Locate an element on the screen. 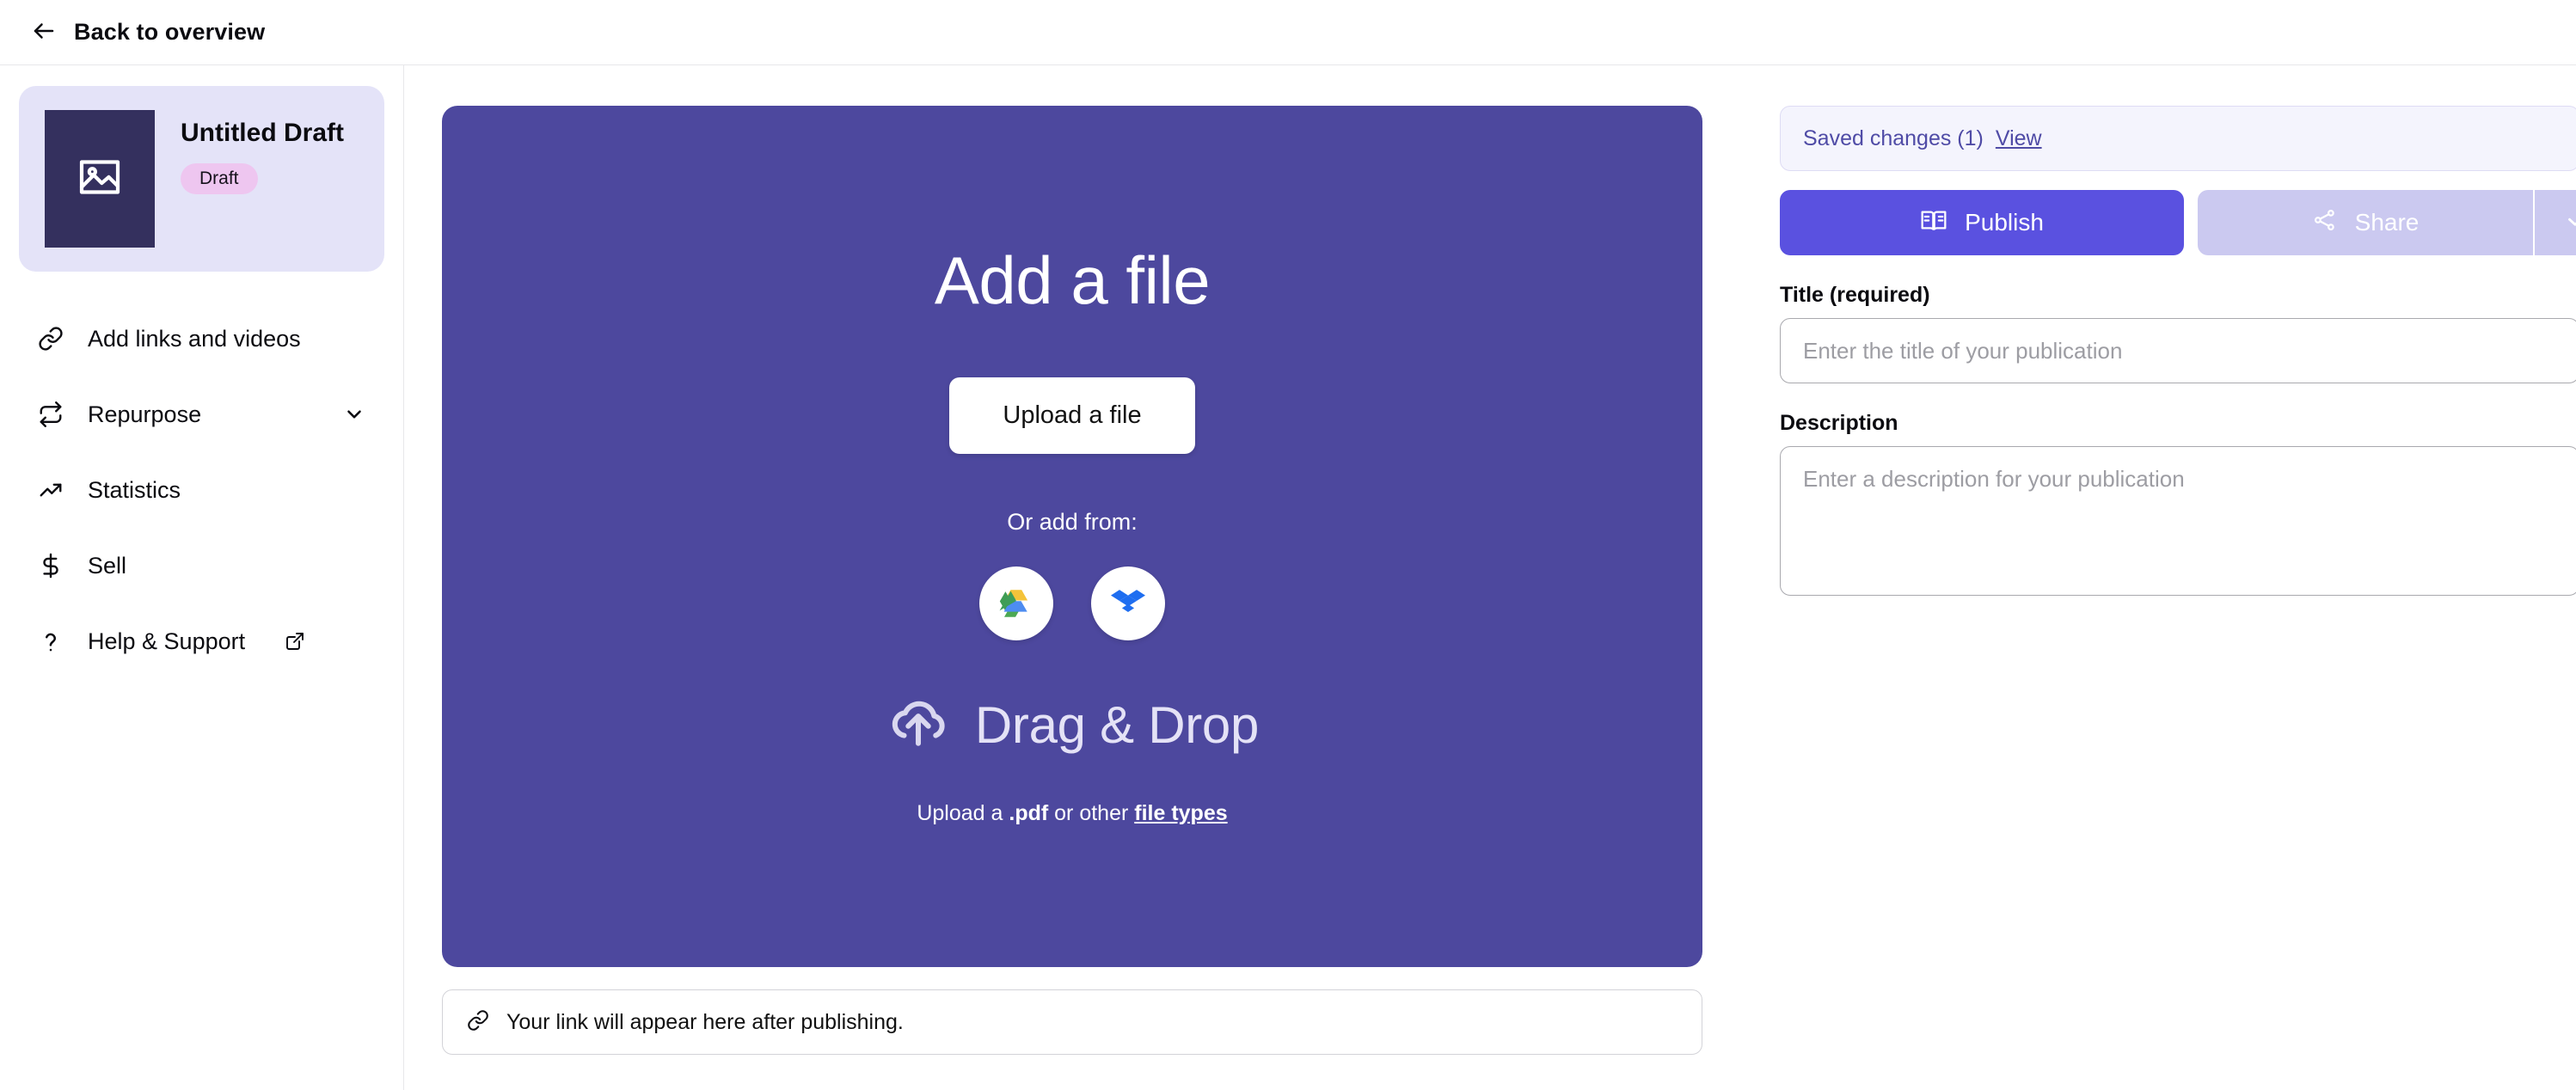  repeat-icon is located at coordinates (50, 414).